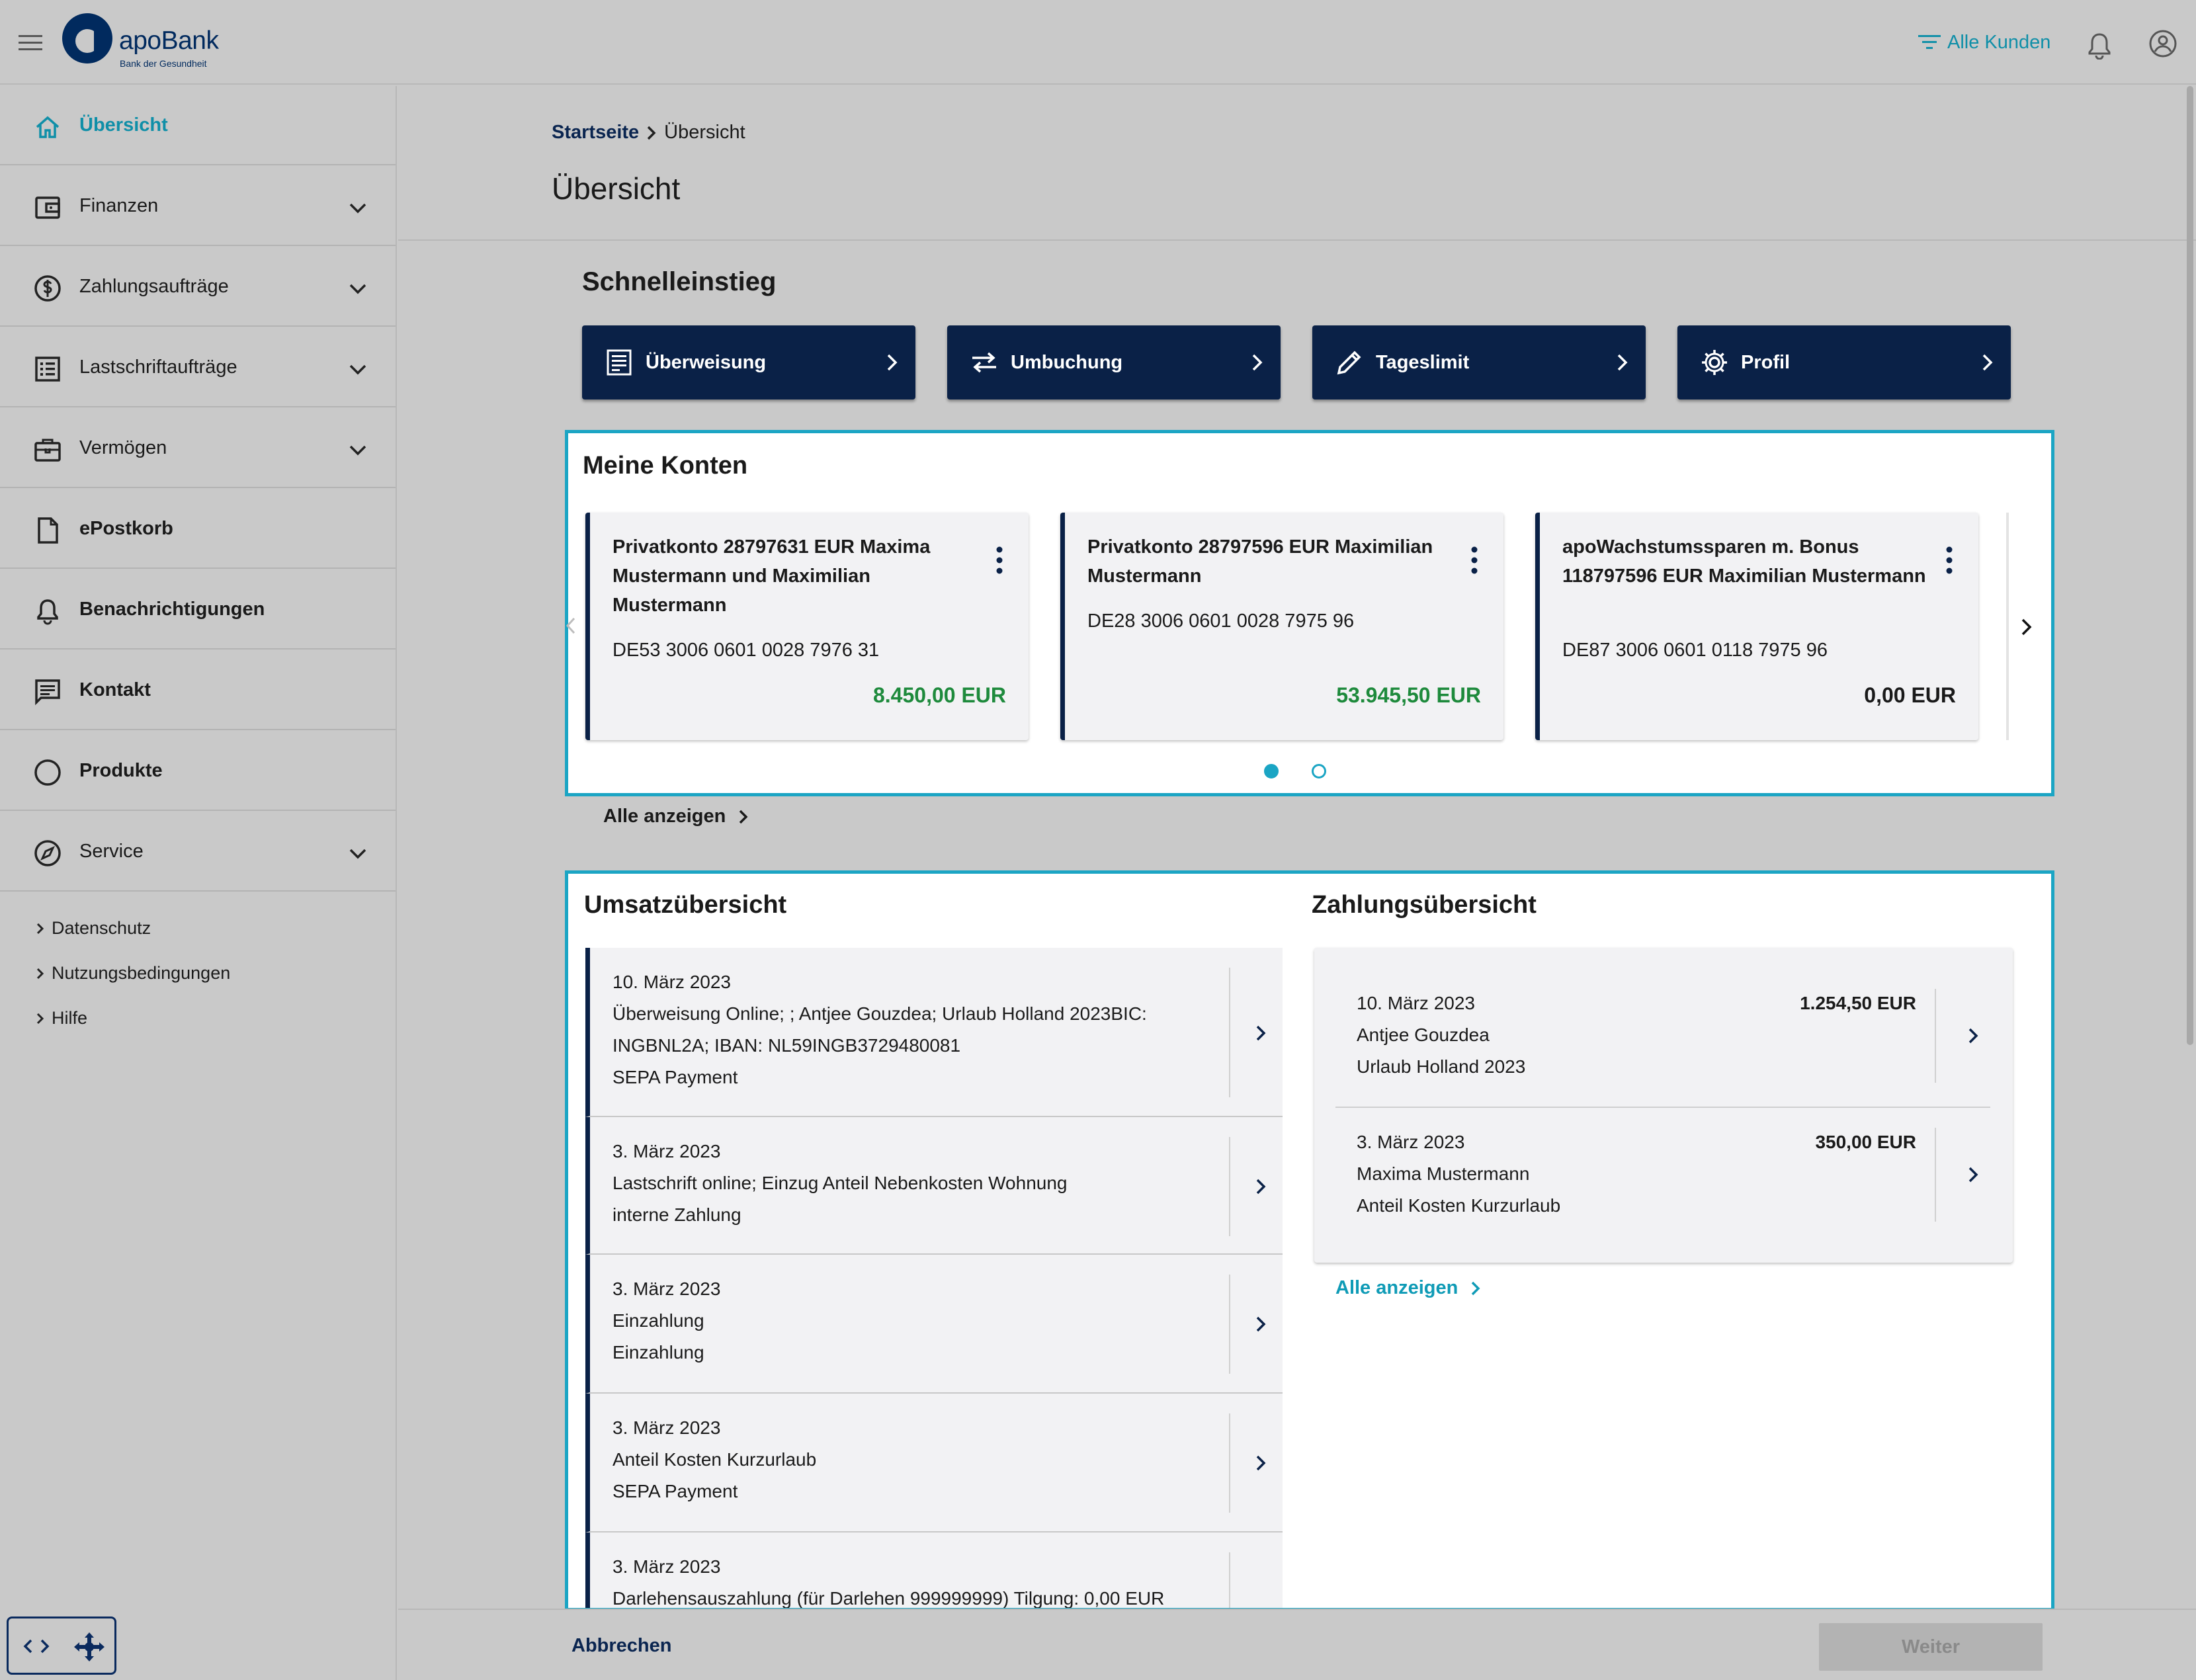 This screenshot has height=1680, width=2196. What do you see at coordinates (1271, 771) in the screenshot?
I see `carousel-dot-active` at bounding box center [1271, 771].